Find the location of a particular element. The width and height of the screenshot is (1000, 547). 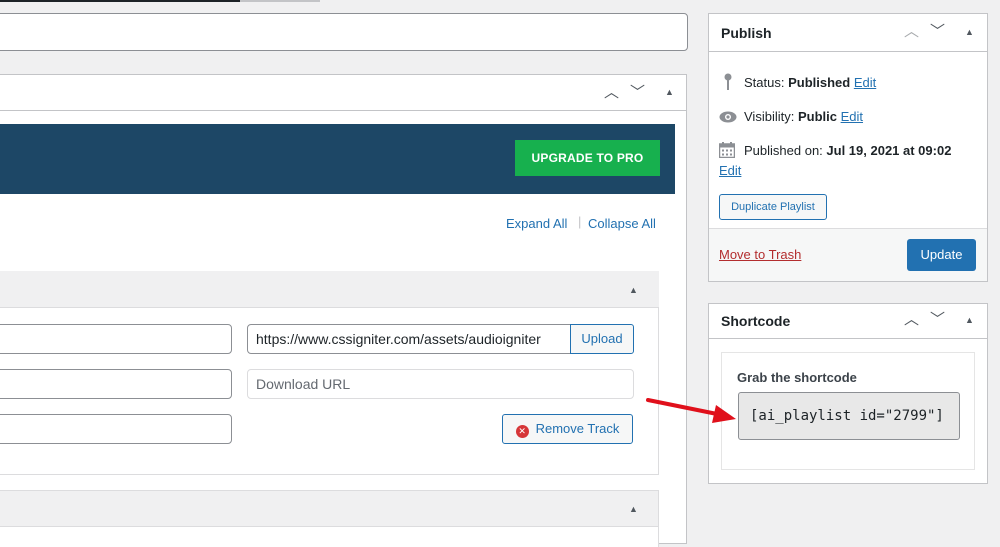

upgrade-to-pro-button: UPGRADE TO PRO is located at coordinates (587, 158).